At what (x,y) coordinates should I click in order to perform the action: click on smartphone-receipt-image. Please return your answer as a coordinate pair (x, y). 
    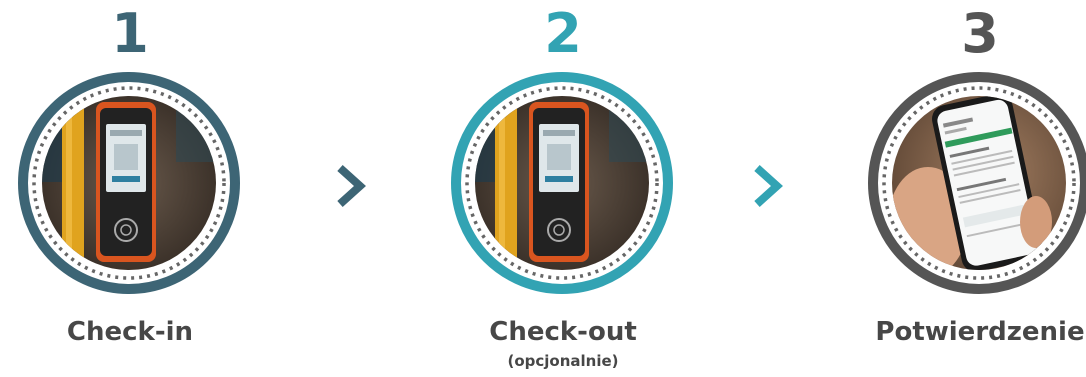
    Looking at the image, I should click on (977, 183).